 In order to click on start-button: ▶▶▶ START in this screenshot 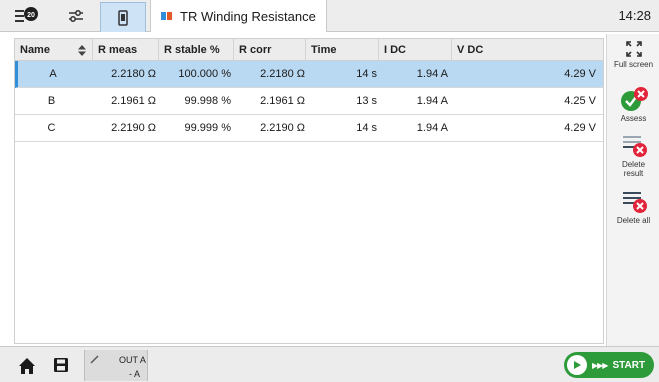, I will do `click(609, 365)`.